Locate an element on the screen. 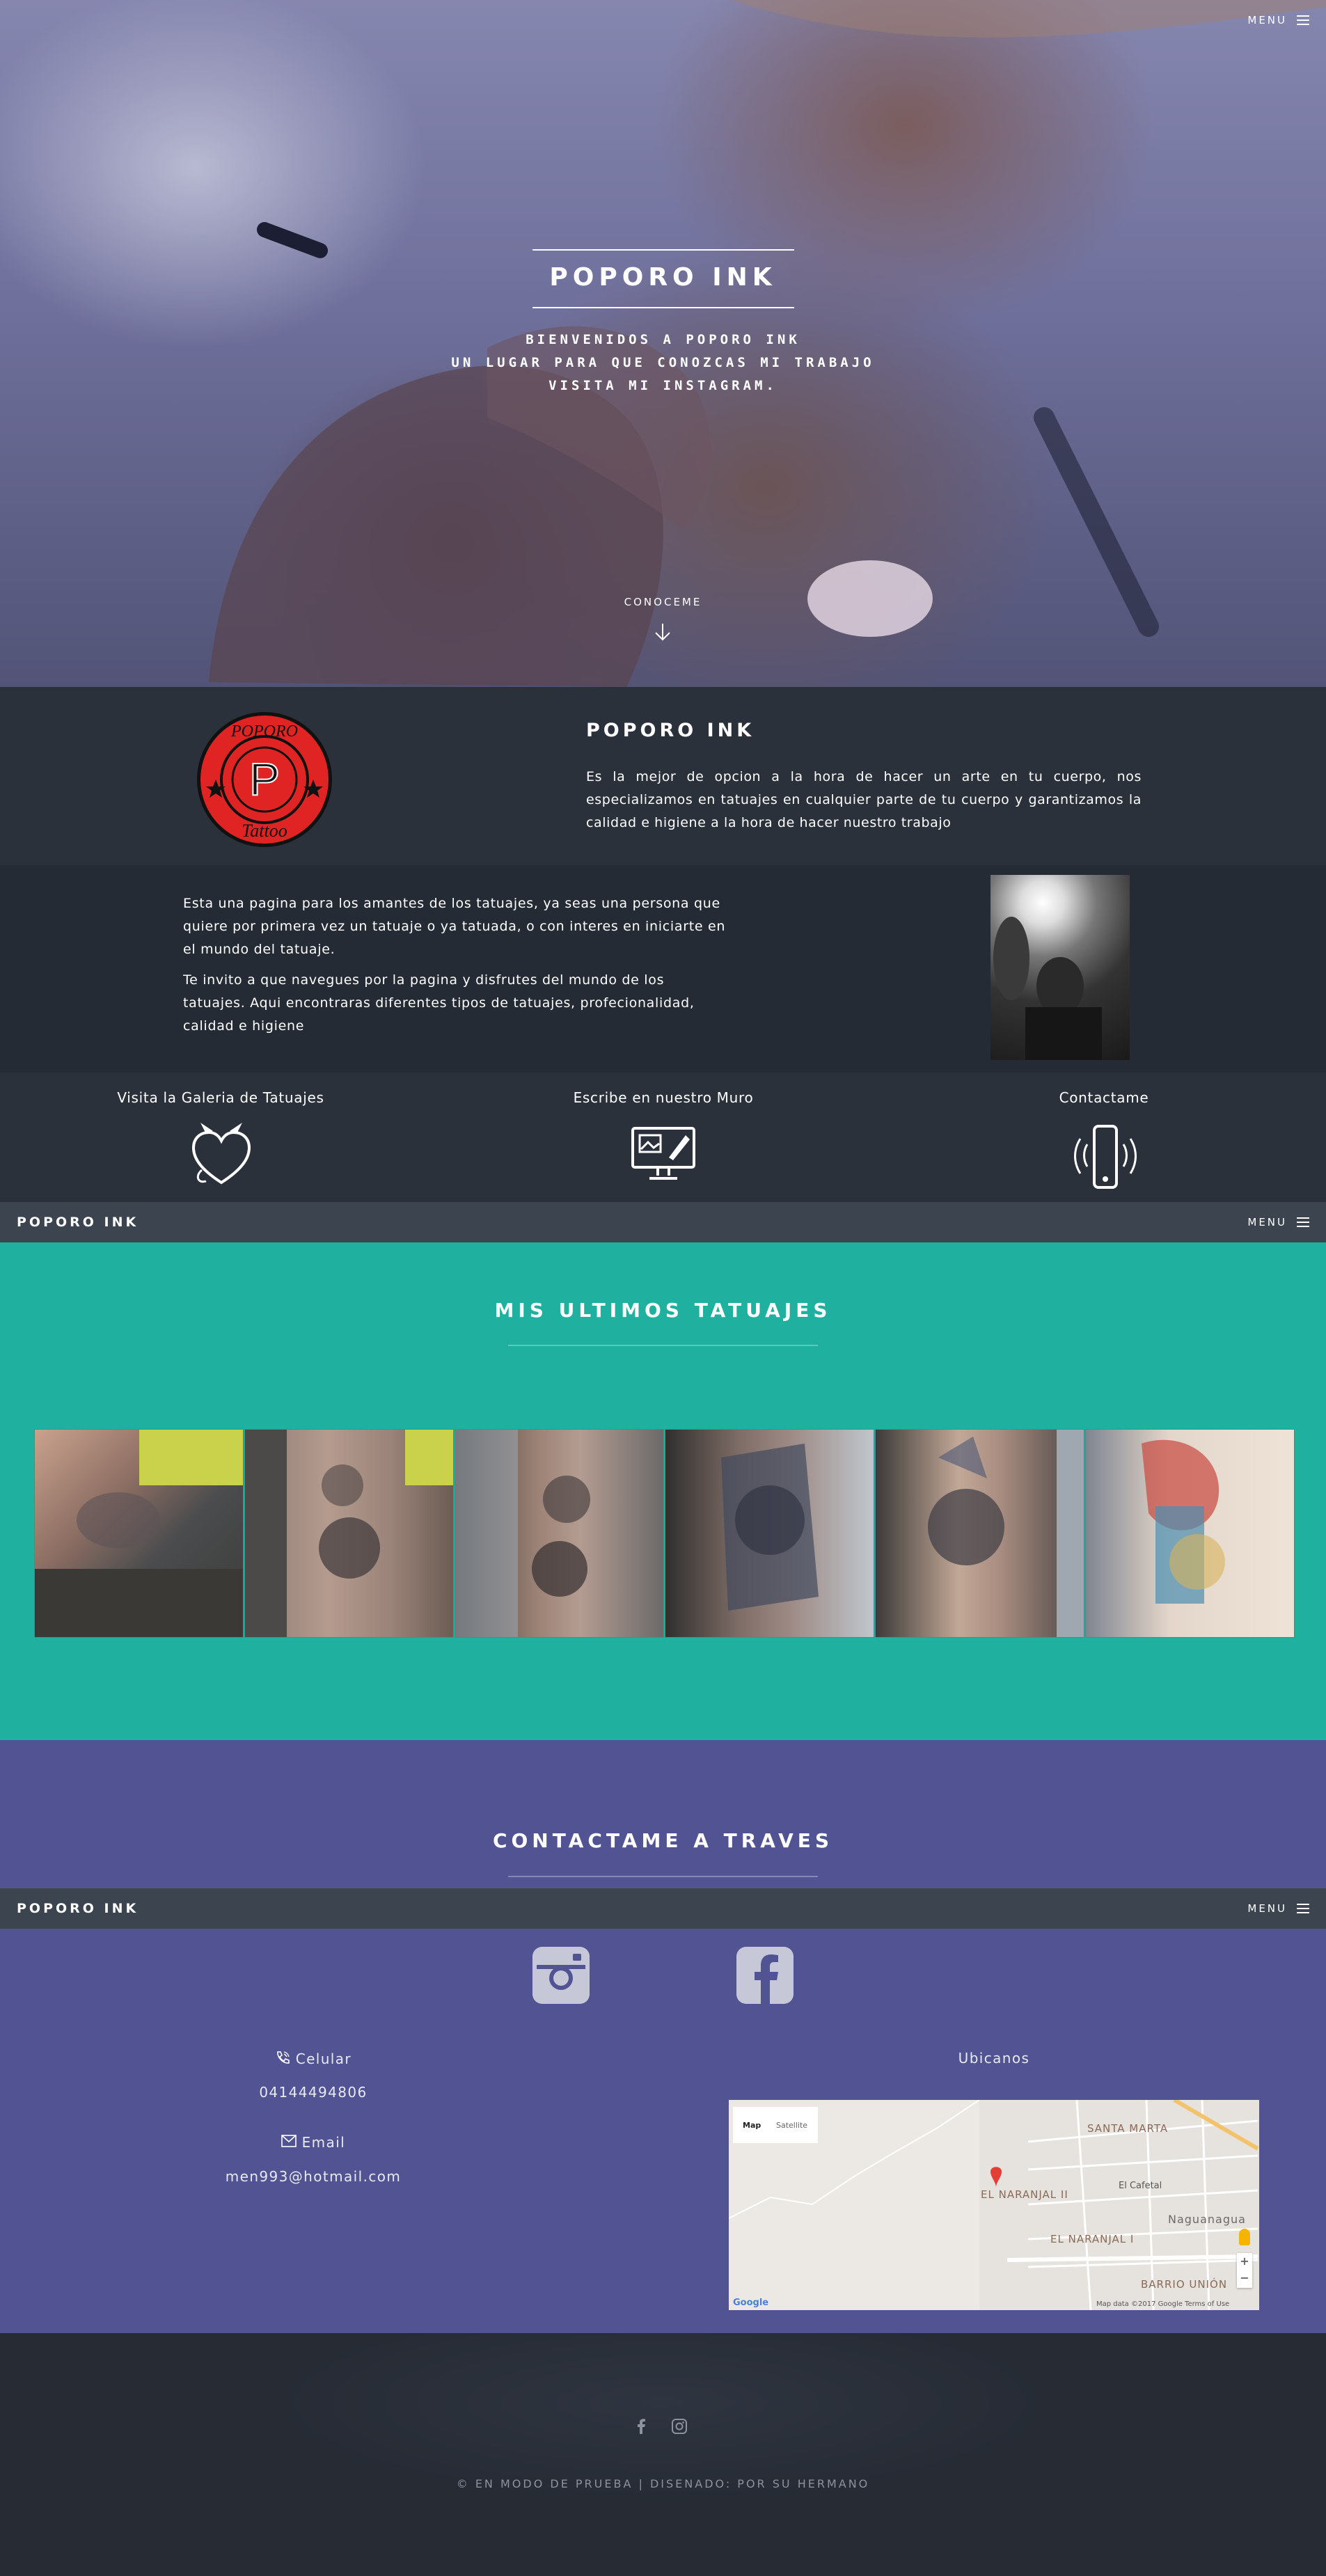  facebook-small-icon is located at coordinates (641, 2426).